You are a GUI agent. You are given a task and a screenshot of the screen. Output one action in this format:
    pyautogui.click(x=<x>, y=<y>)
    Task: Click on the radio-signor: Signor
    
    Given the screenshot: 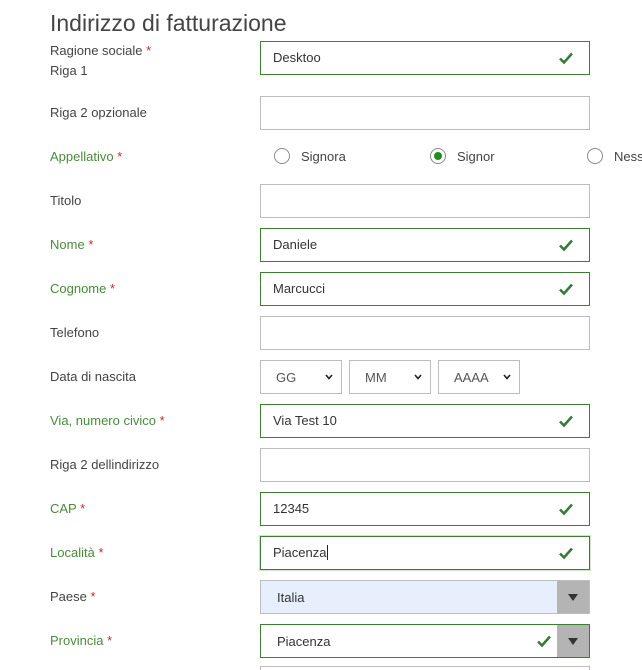 What is the action you would take?
    pyautogui.click(x=462, y=156)
    